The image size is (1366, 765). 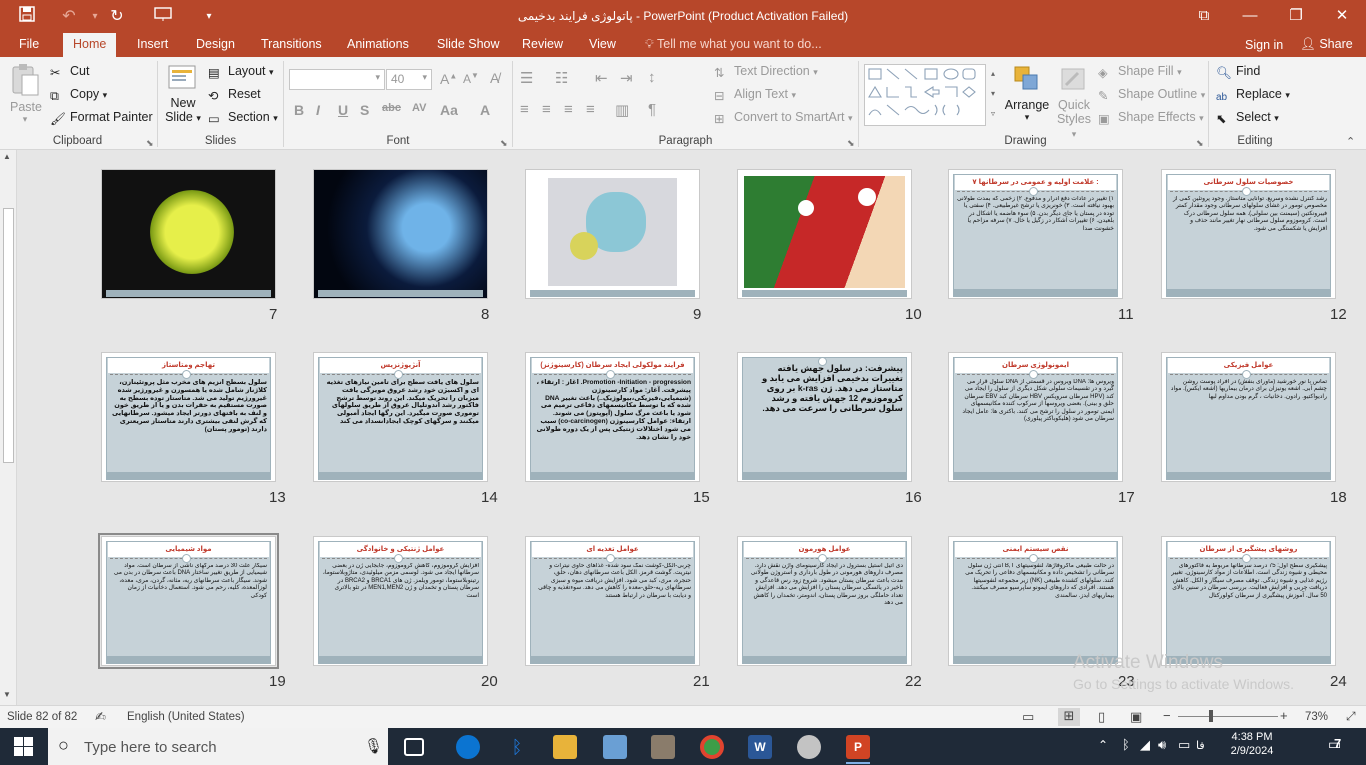 I want to click on align-center-icon: ≡, so click(x=546, y=109).